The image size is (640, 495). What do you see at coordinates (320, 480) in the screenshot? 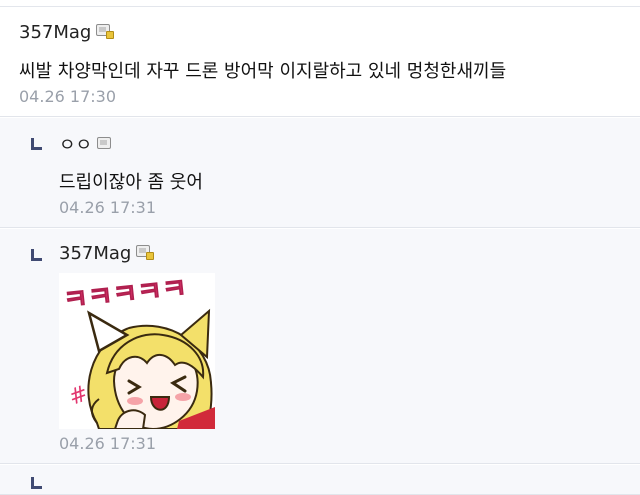
I see `reply-item` at bounding box center [320, 480].